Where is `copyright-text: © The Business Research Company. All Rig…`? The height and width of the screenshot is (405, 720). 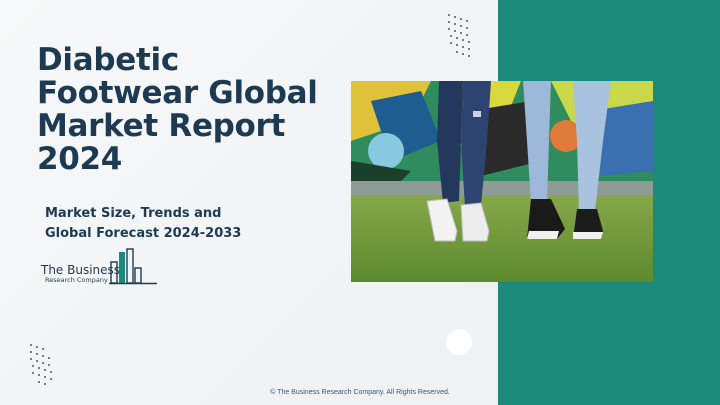
copyright-text: © The Business Research Company. All Rig… is located at coordinates (360, 392).